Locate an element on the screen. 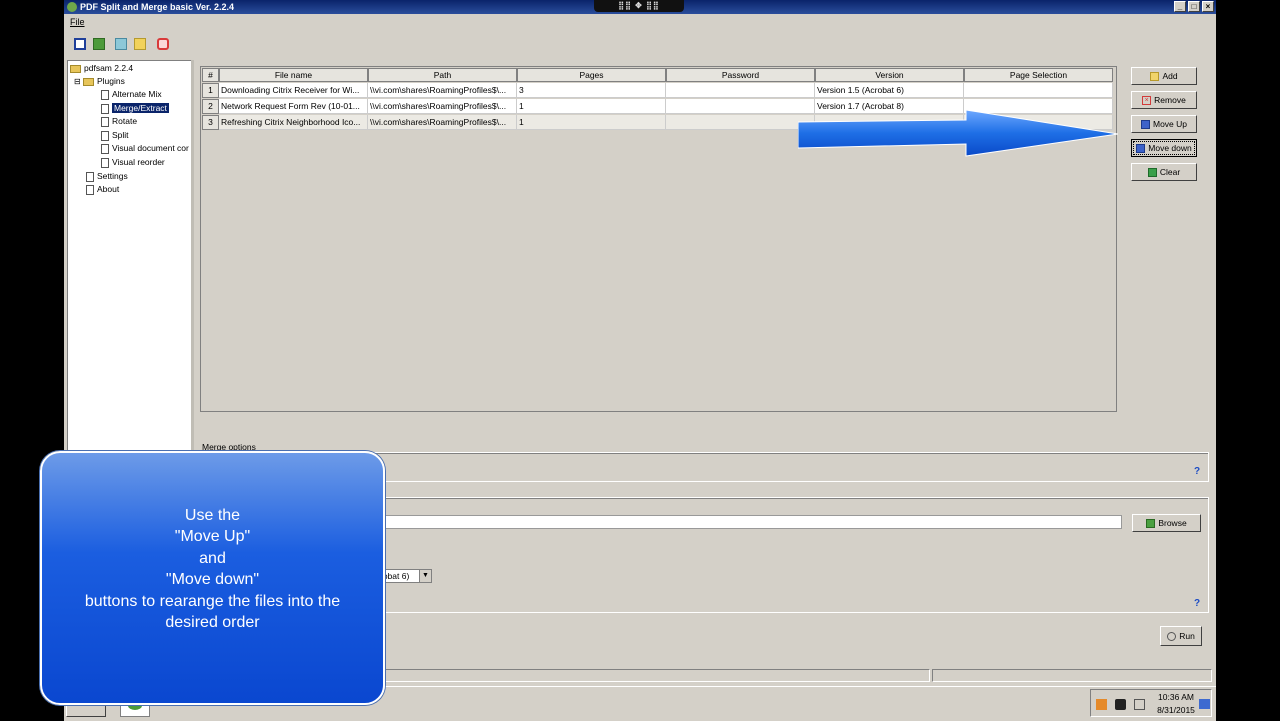 Image resolution: width=1280 pixels, height=721 pixels. plugin-icon is located at coordinates (121, 44).